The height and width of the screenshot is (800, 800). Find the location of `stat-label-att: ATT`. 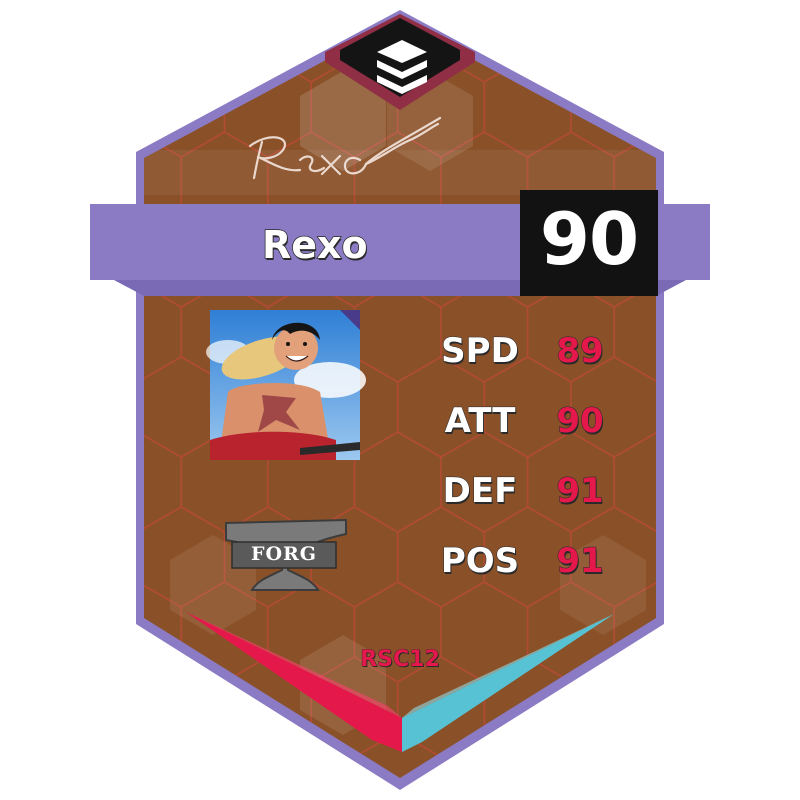

stat-label-att: ATT is located at coordinates (480, 421).